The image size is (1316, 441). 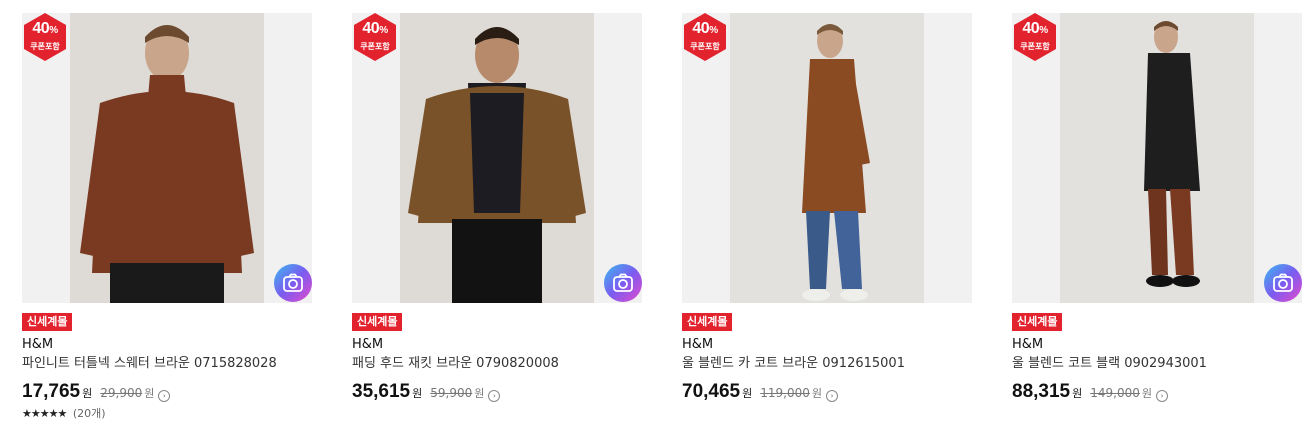 What do you see at coordinates (51, 391) in the screenshot?
I see `sale-price: 17,765` at bounding box center [51, 391].